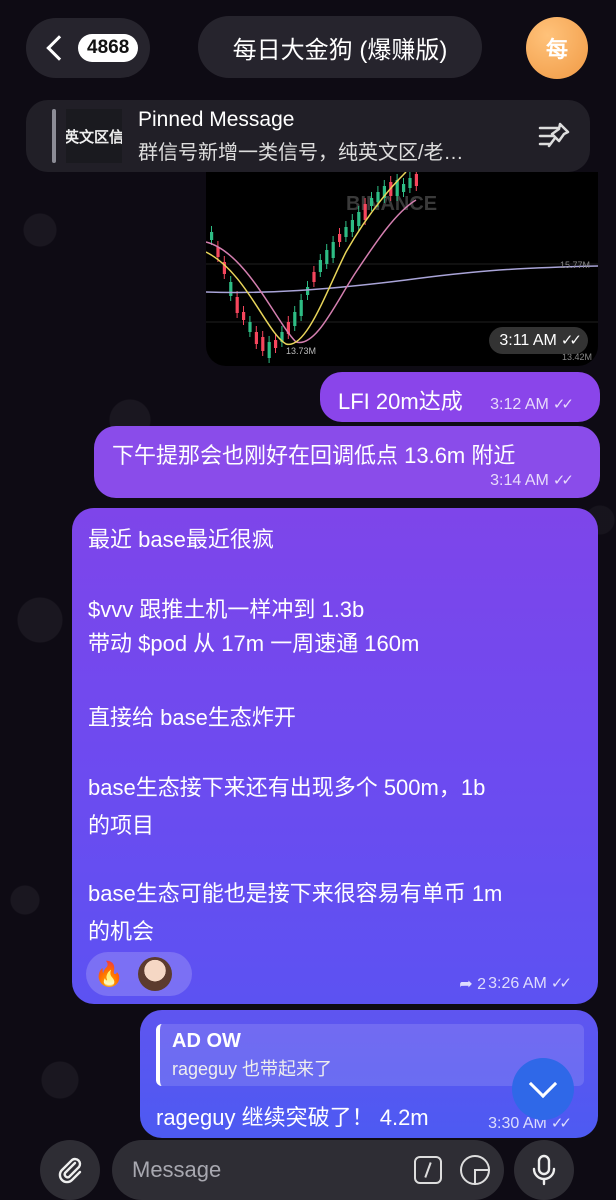 This screenshot has width=616, height=1200. I want to click on message-line: 带动 $pod 从 17m 一周速通 160m, so click(254, 643).